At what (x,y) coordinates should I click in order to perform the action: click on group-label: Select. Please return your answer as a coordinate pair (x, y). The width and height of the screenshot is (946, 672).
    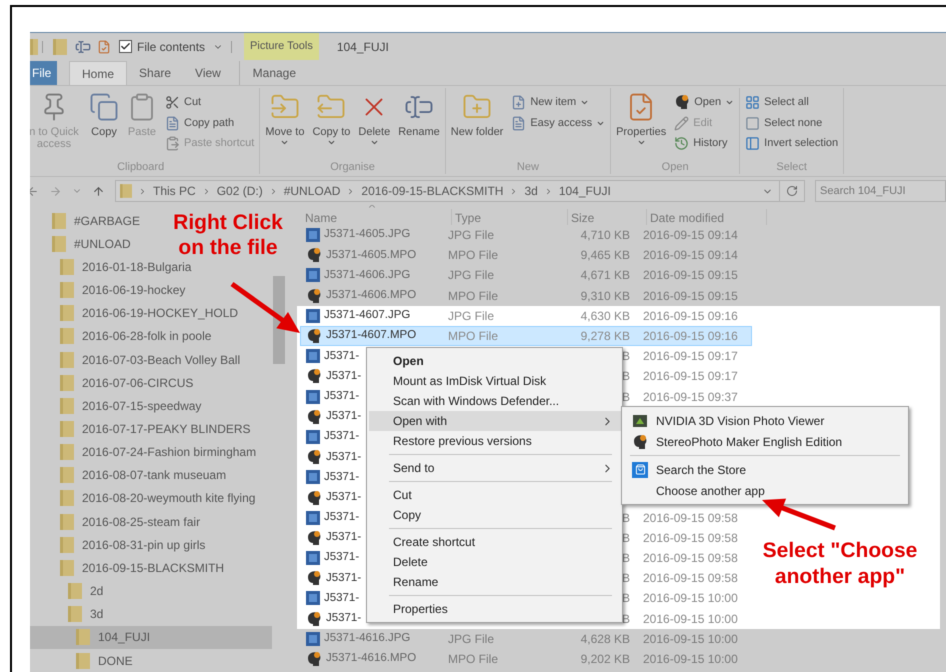
    Looking at the image, I should click on (791, 167).